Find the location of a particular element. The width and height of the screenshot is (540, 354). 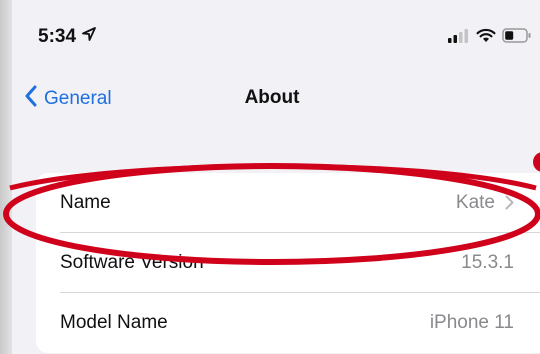

wifi-icon is located at coordinates (486, 38).